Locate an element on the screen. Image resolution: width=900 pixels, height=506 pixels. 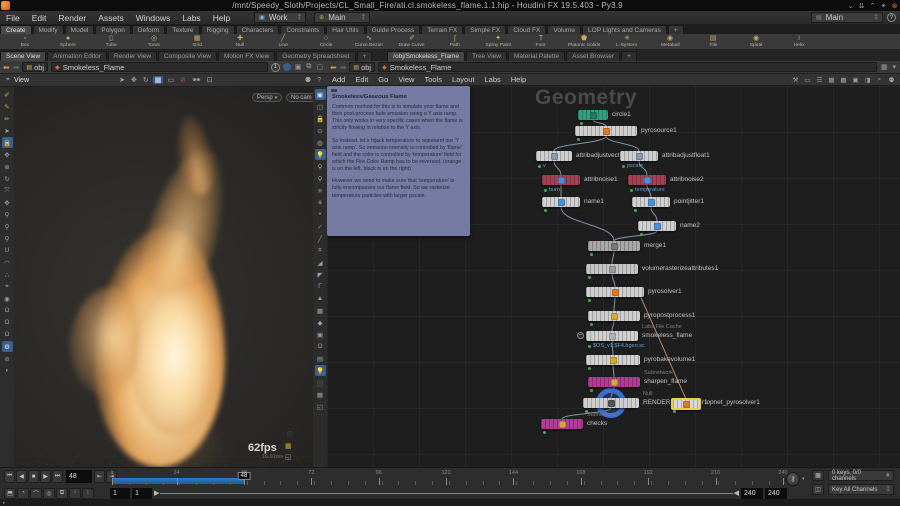
viewport-tool-icon: ✏ is located at coordinates (7, 118).